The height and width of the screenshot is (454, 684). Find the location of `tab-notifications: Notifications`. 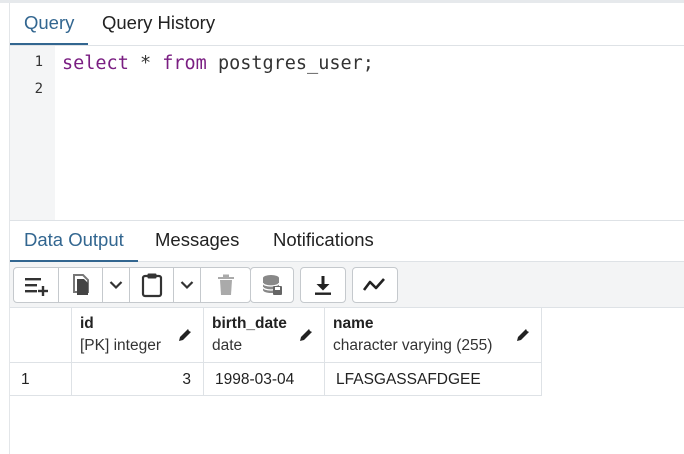

tab-notifications: Notifications is located at coordinates (323, 241).